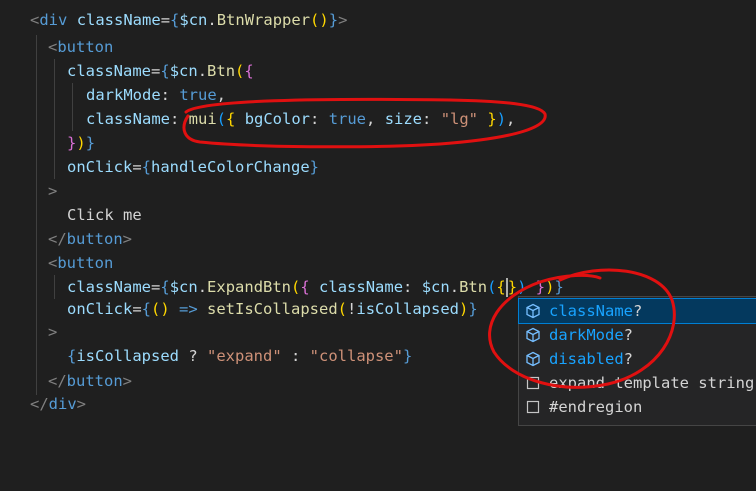 The height and width of the screenshot is (491, 756). I want to click on snippet-icon, so click(533, 383).